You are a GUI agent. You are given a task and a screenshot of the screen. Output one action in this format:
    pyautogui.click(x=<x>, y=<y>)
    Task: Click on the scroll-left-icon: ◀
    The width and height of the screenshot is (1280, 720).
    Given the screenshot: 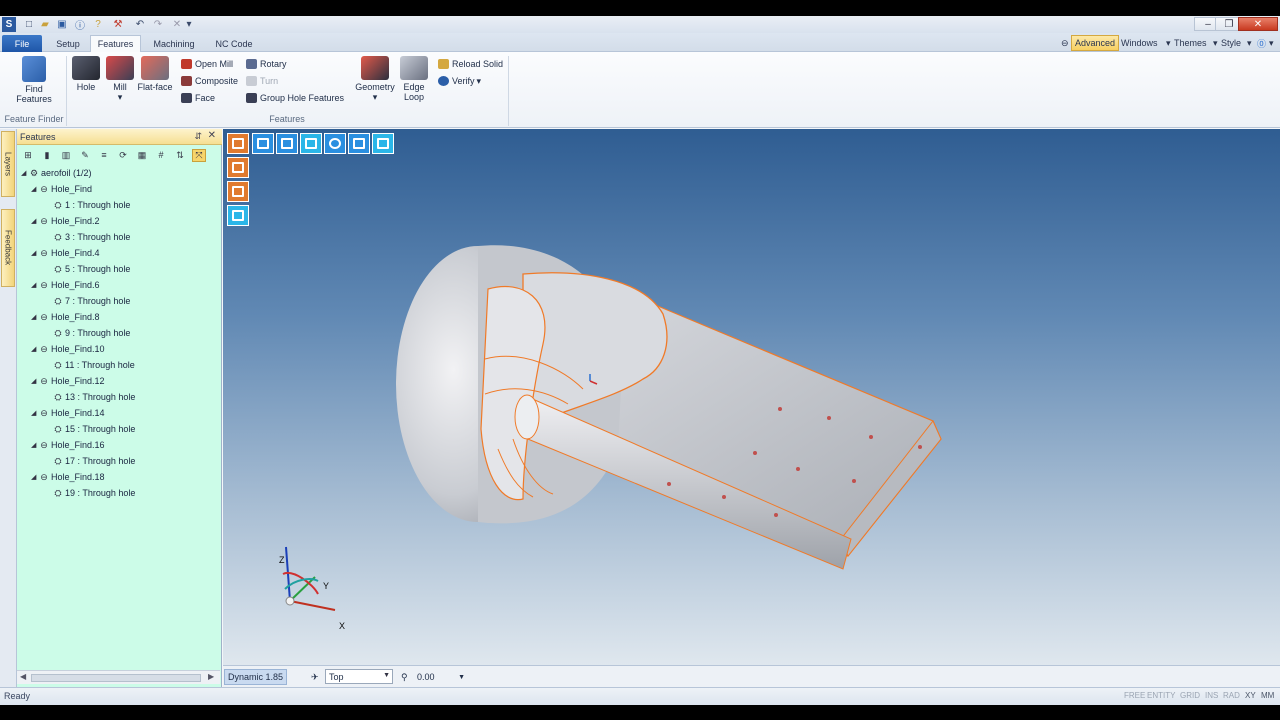 What is the action you would take?
    pyautogui.click(x=23, y=676)
    